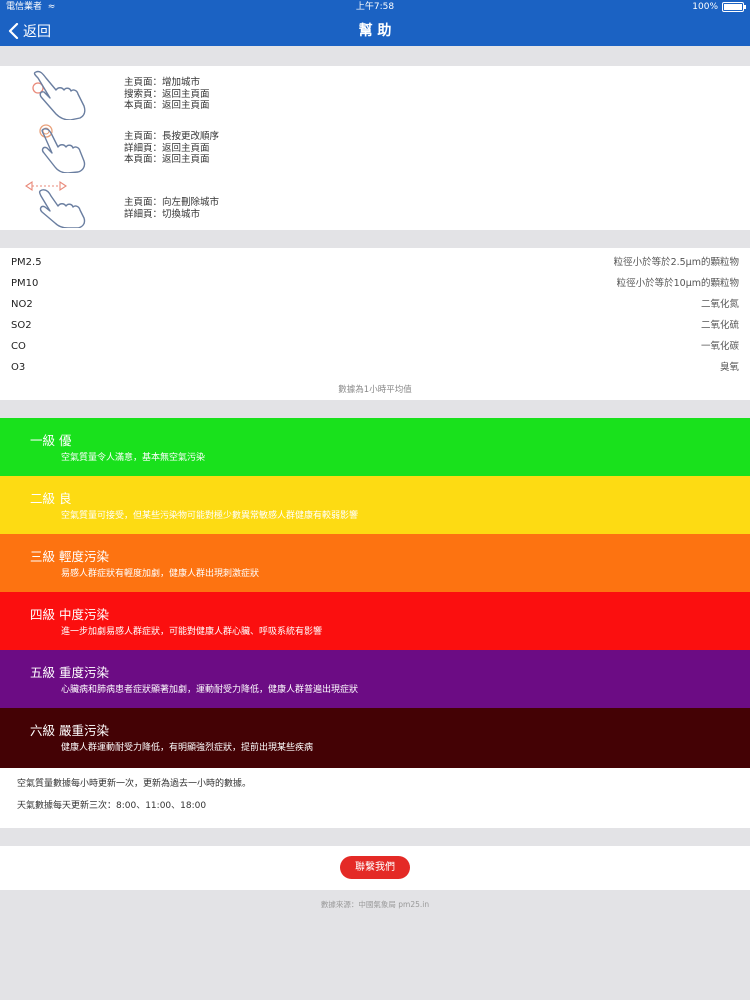 This screenshot has height=1000, width=750. What do you see at coordinates (375, 867) in the screenshot?
I see `contact-us-button: 聯繫我們` at bounding box center [375, 867].